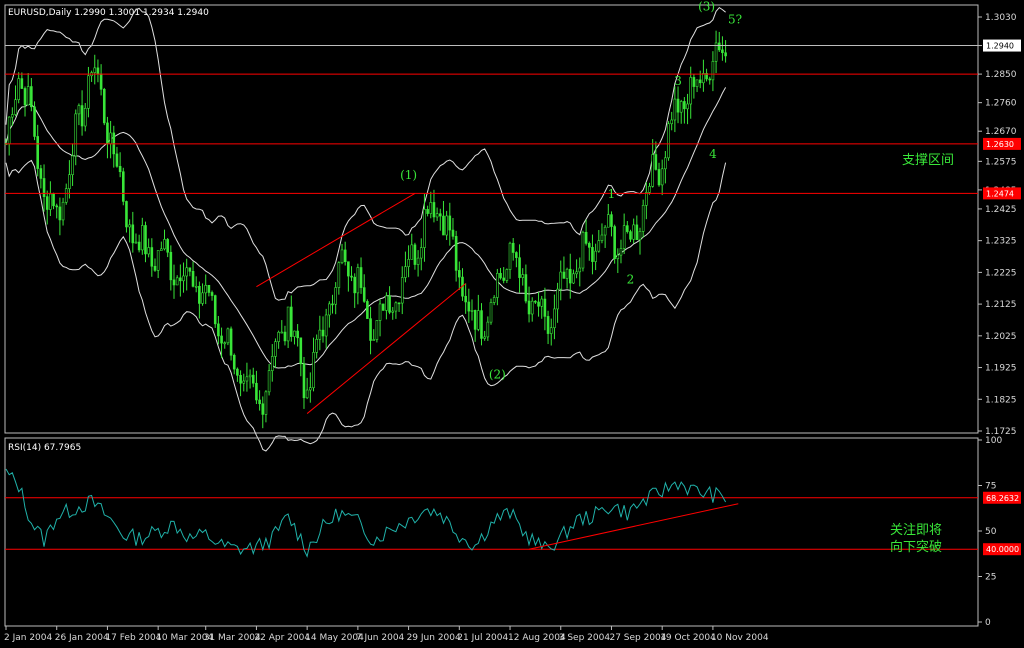 The width and height of the screenshot is (1024, 648). Describe the element at coordinates (991, 532) in the screenshot. I see `rsi-tick-label: 50` at that location.